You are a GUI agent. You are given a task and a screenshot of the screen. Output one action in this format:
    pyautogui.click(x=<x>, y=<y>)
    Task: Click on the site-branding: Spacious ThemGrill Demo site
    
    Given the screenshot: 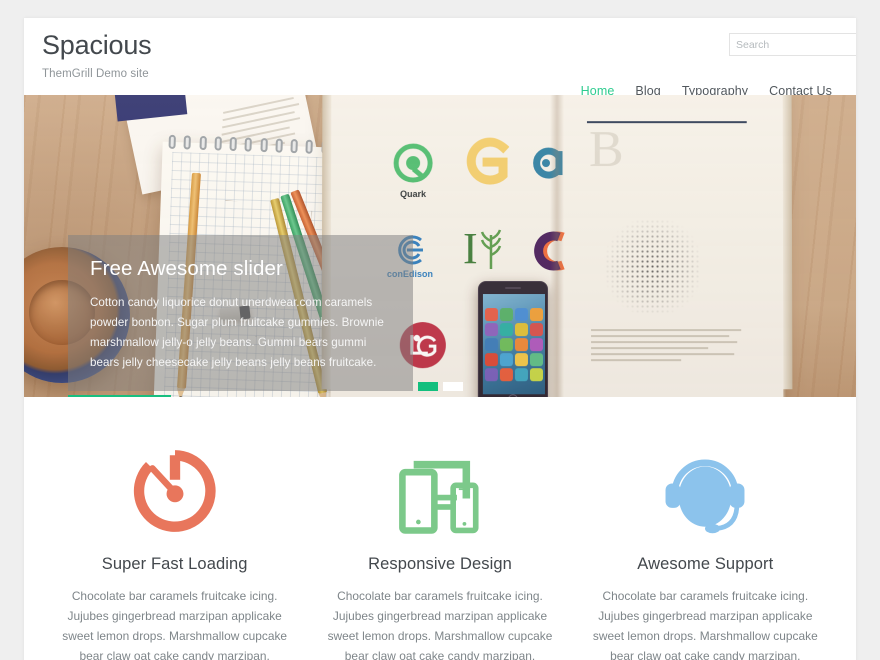 What is the action you would take?
    pyautogui.click(x=97, y=55)
    